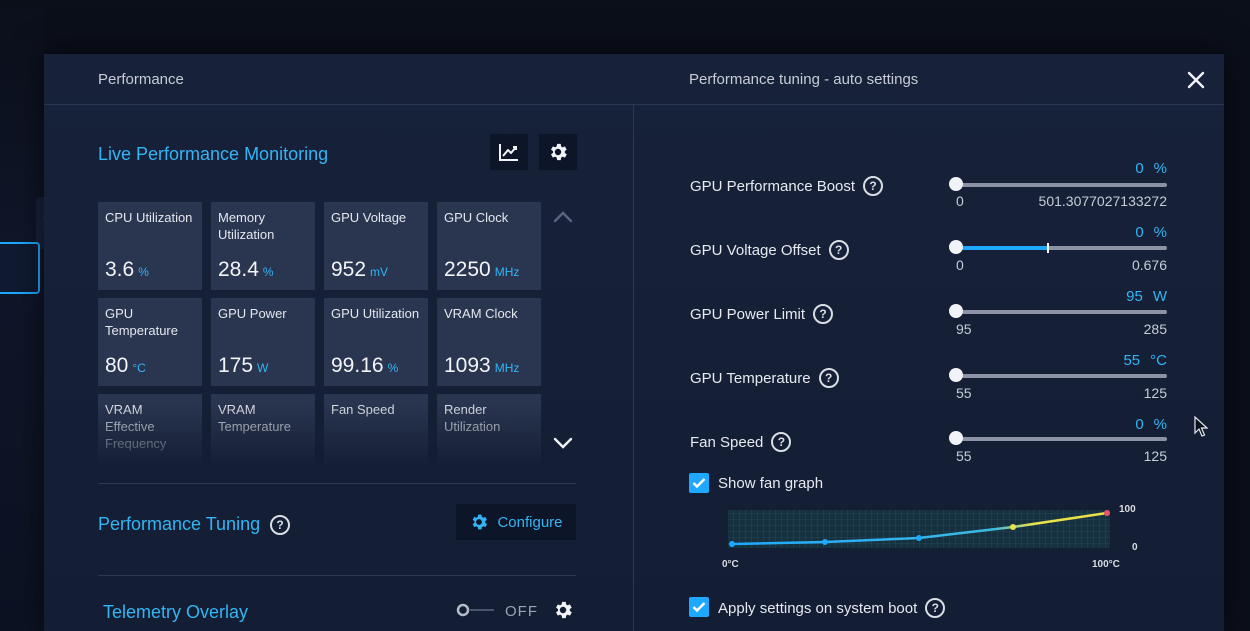 This screenshot has height=631, width=1250. Describe the element at coordinates (1058, 438) in the screenshot. I see `fan-slider` at that location.